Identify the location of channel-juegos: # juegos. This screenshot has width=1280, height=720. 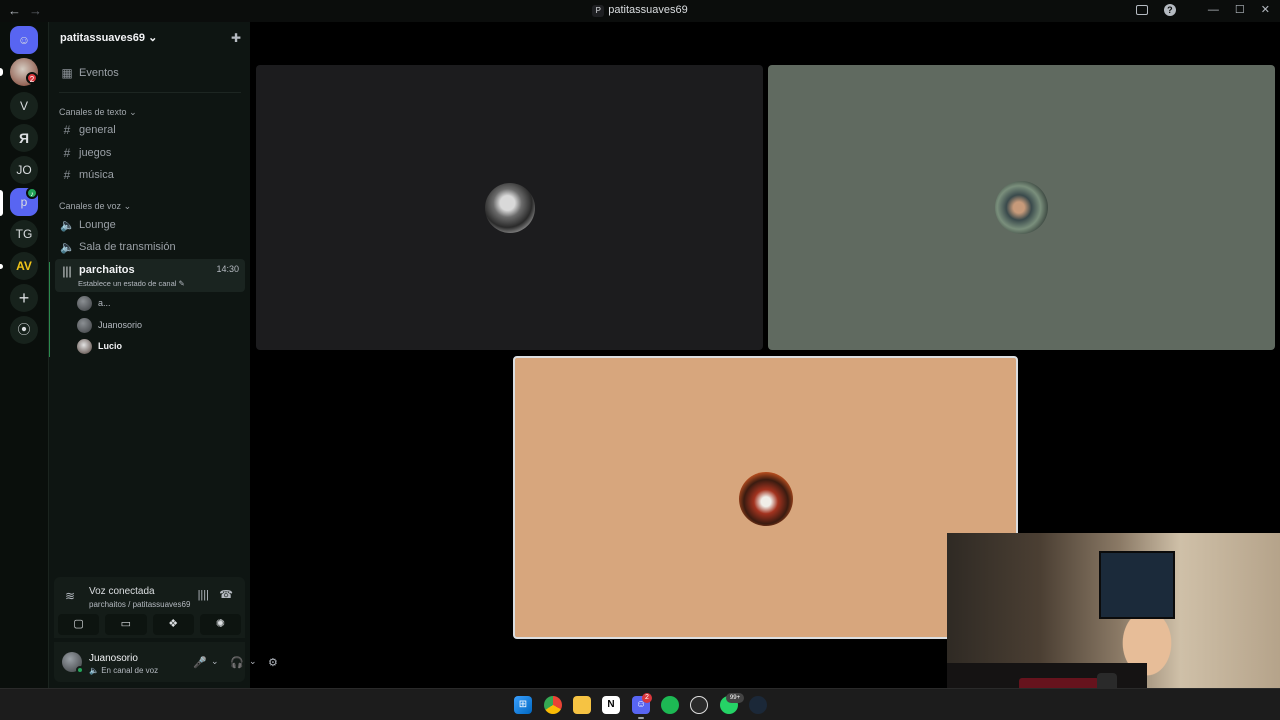
(150, 153).